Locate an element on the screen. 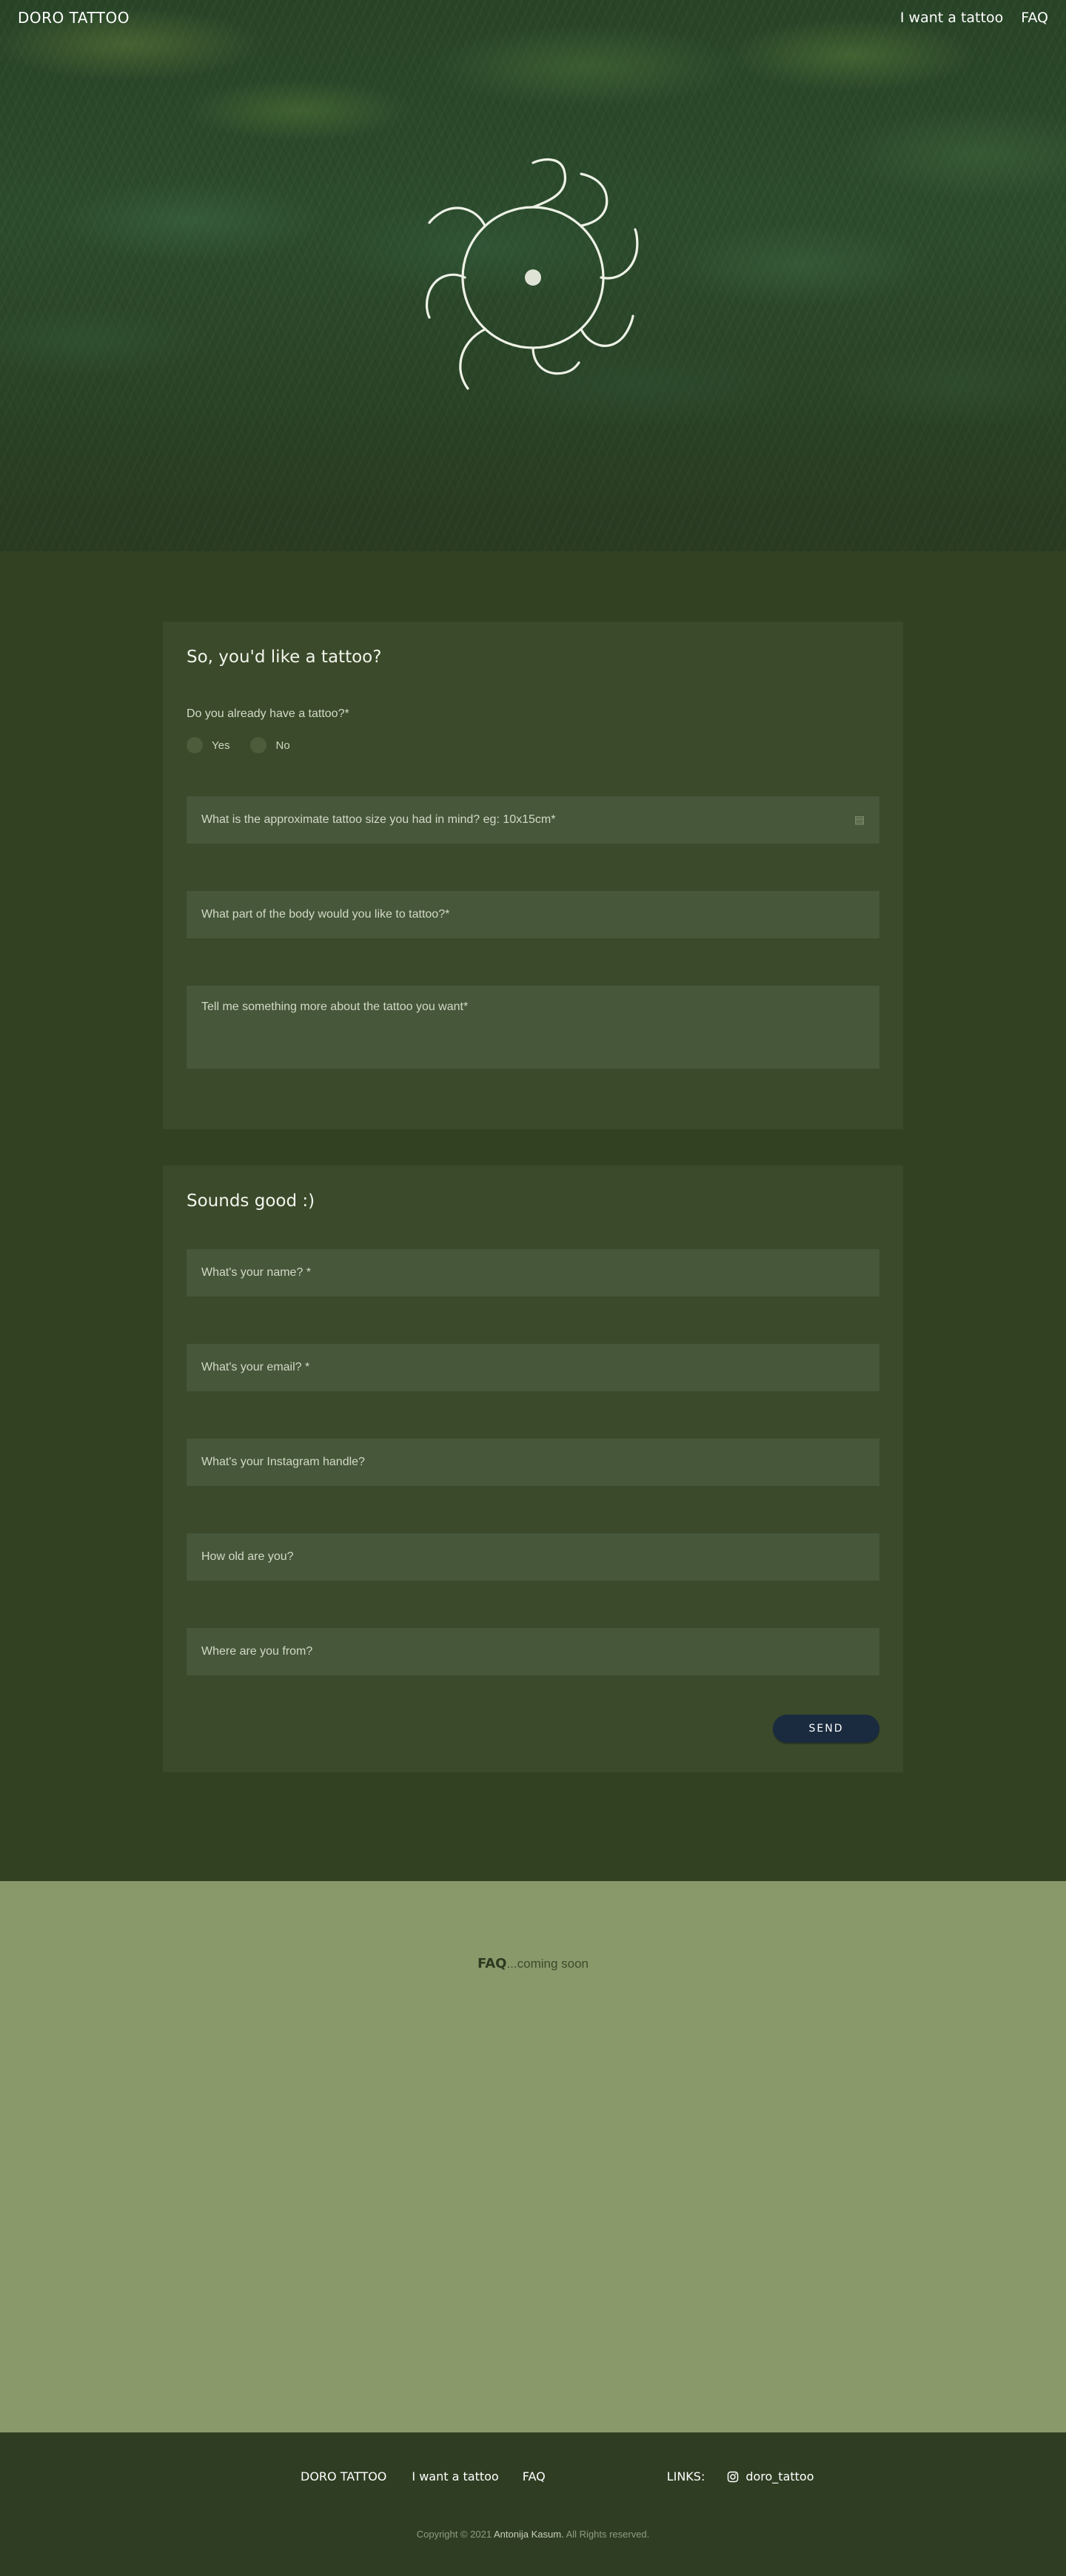 This screenshot has height=2576, width=1066. age-input is located at coordinates (533, 1557).